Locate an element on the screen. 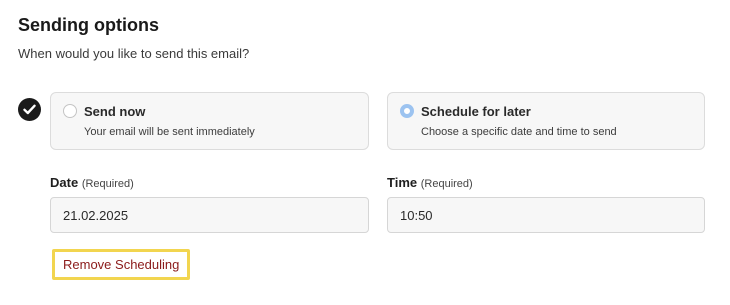  date-label: Date (Required) is located at coordinates (92, 182).